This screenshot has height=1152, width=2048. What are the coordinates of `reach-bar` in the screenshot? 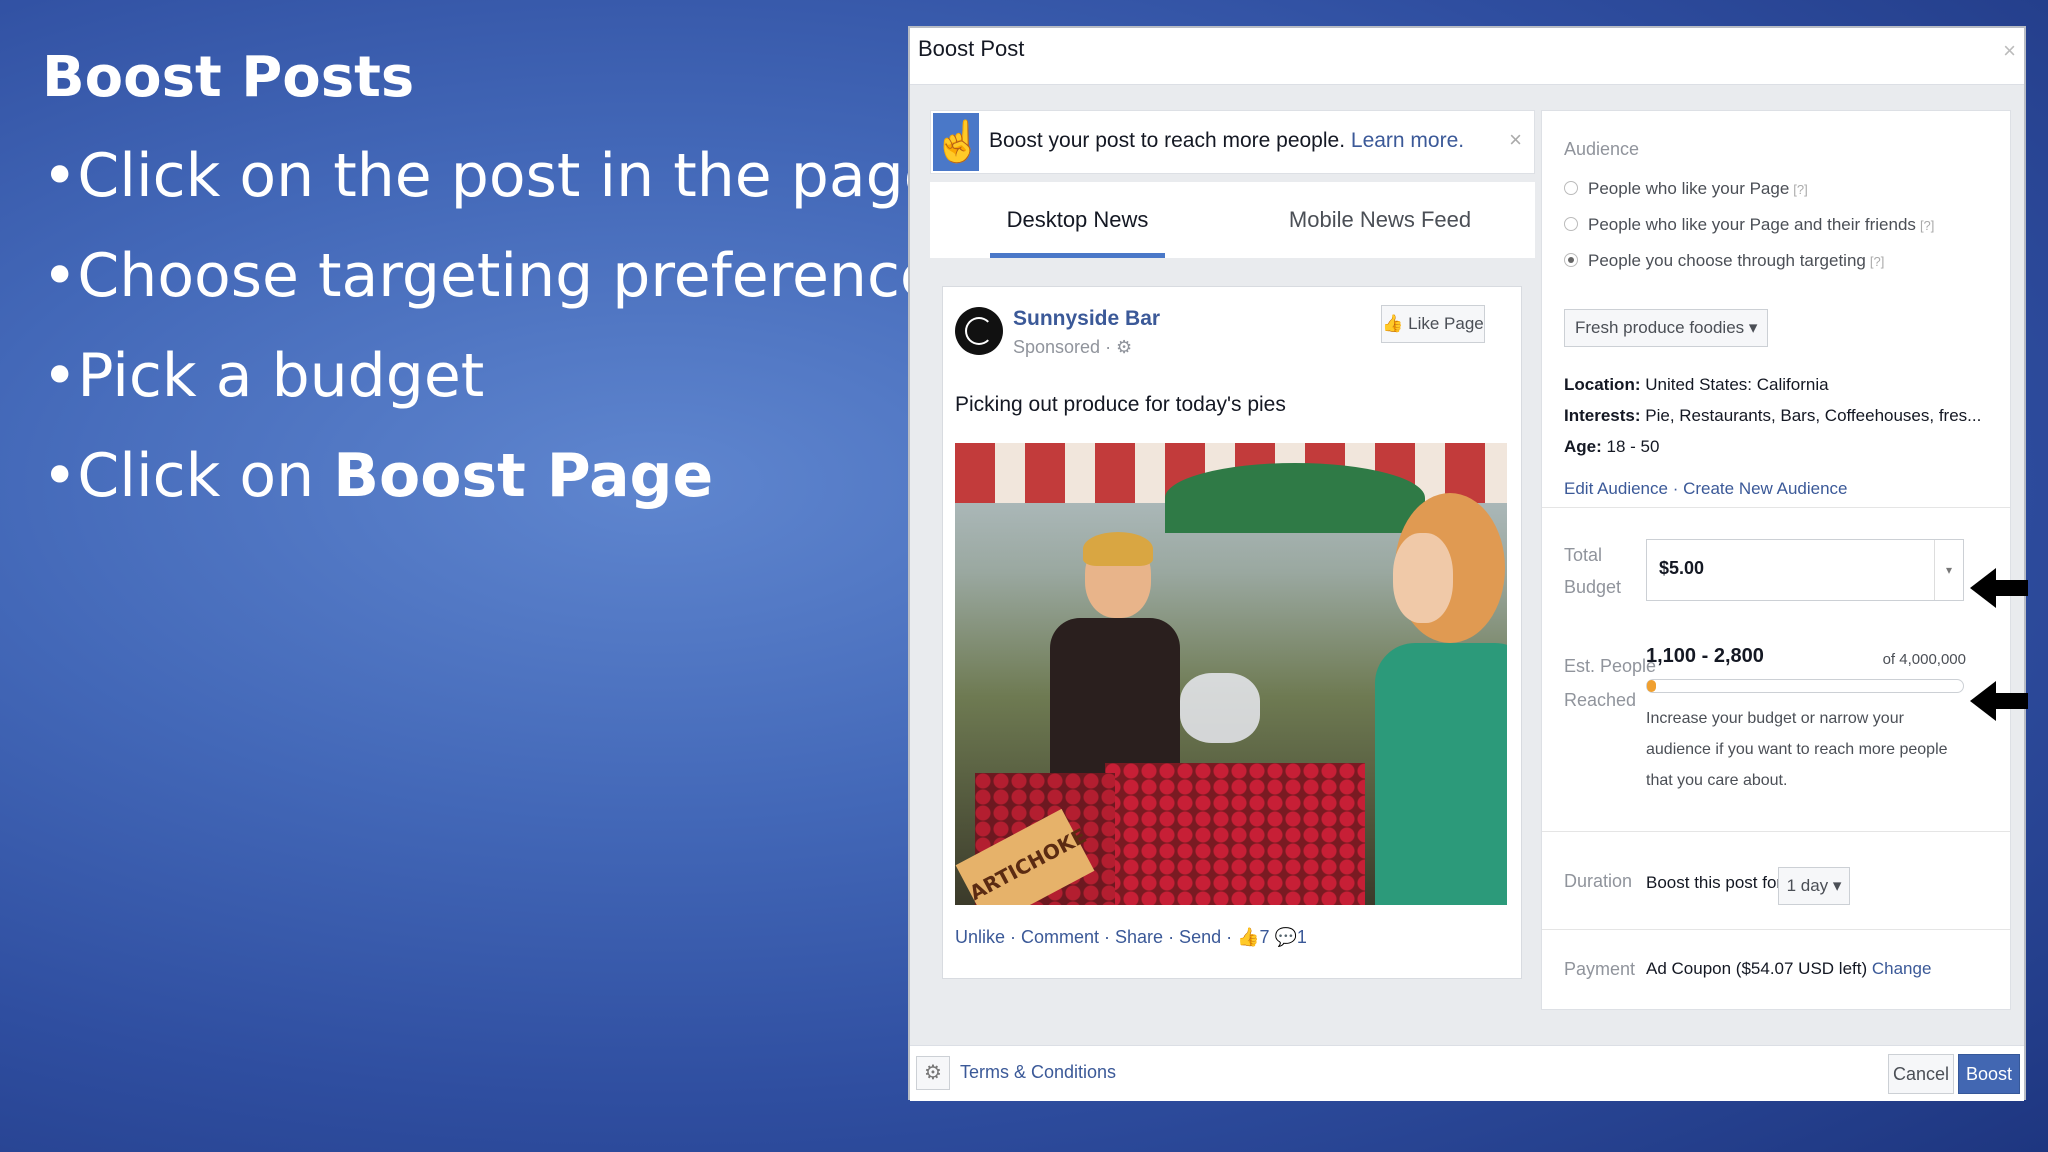 It's located at (1805, 686).